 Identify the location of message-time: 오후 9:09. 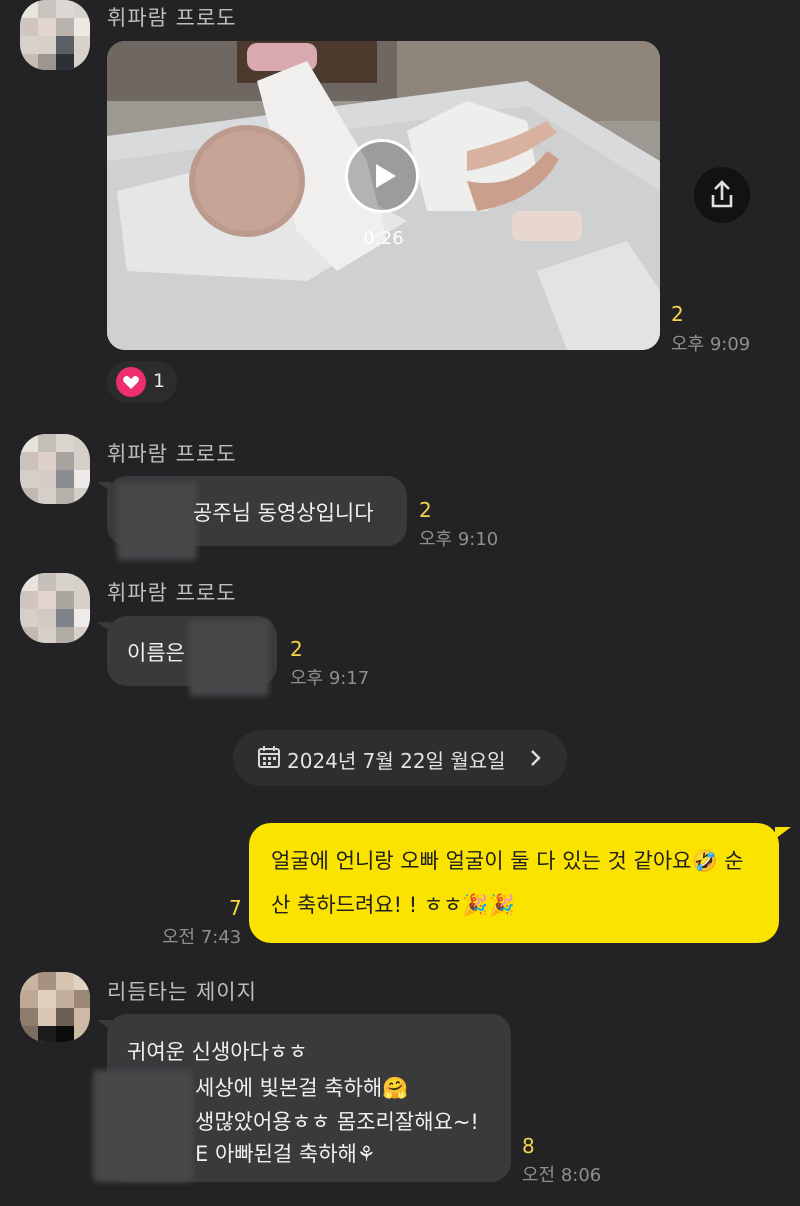
(711, 344).